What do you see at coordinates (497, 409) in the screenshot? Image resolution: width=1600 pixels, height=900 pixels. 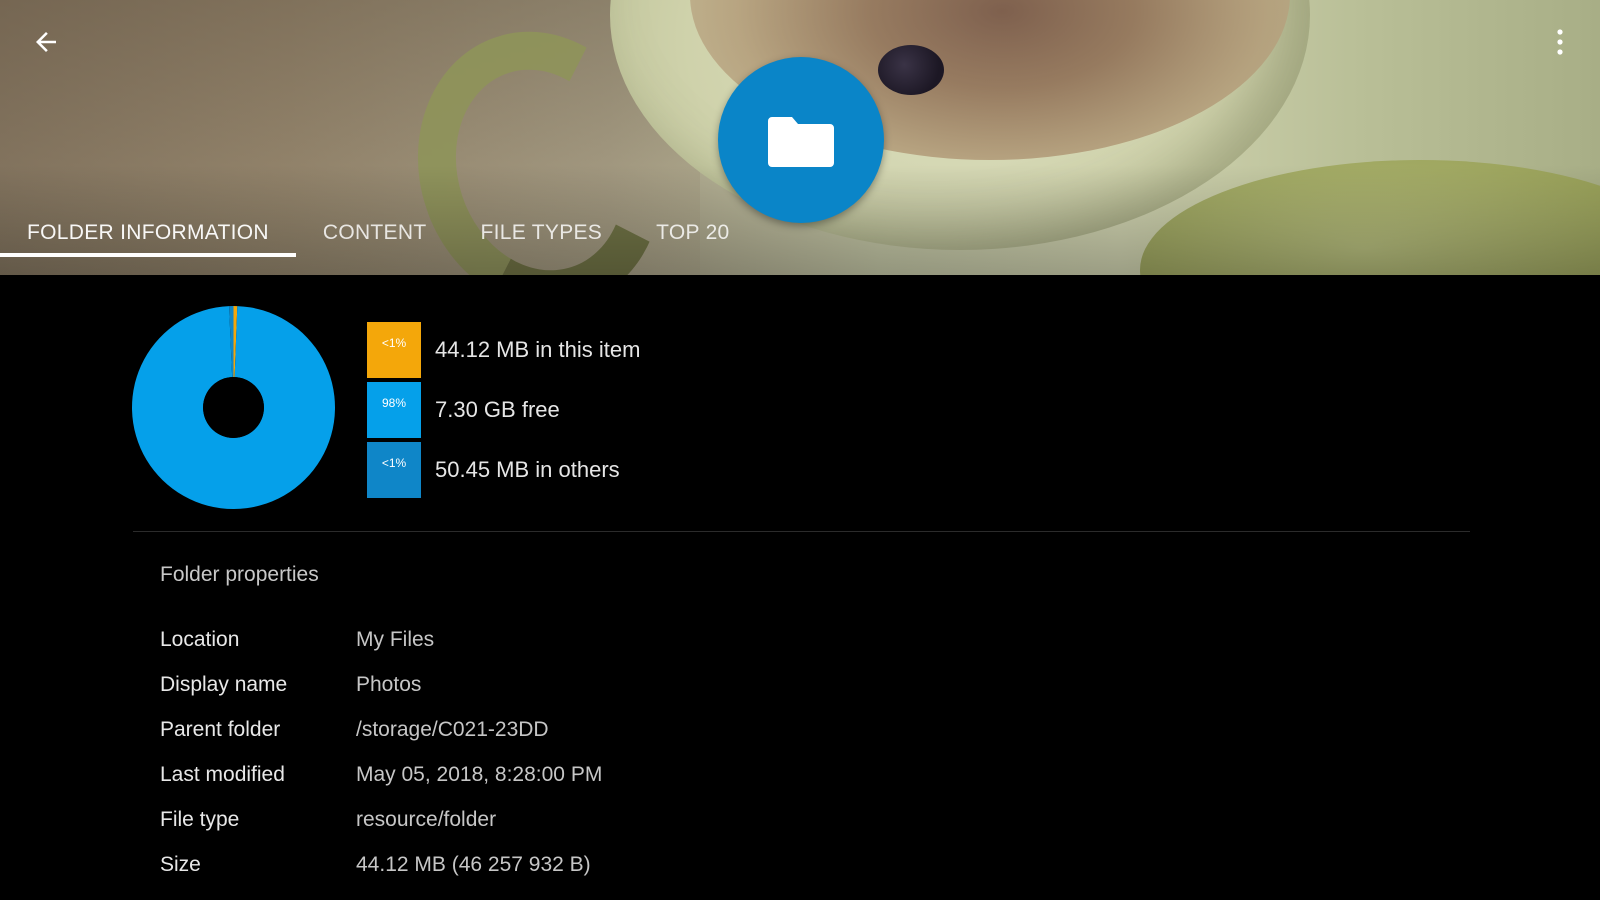 I see `legend-label-free: 7.30 GB free` at bounding box center [497, 409].